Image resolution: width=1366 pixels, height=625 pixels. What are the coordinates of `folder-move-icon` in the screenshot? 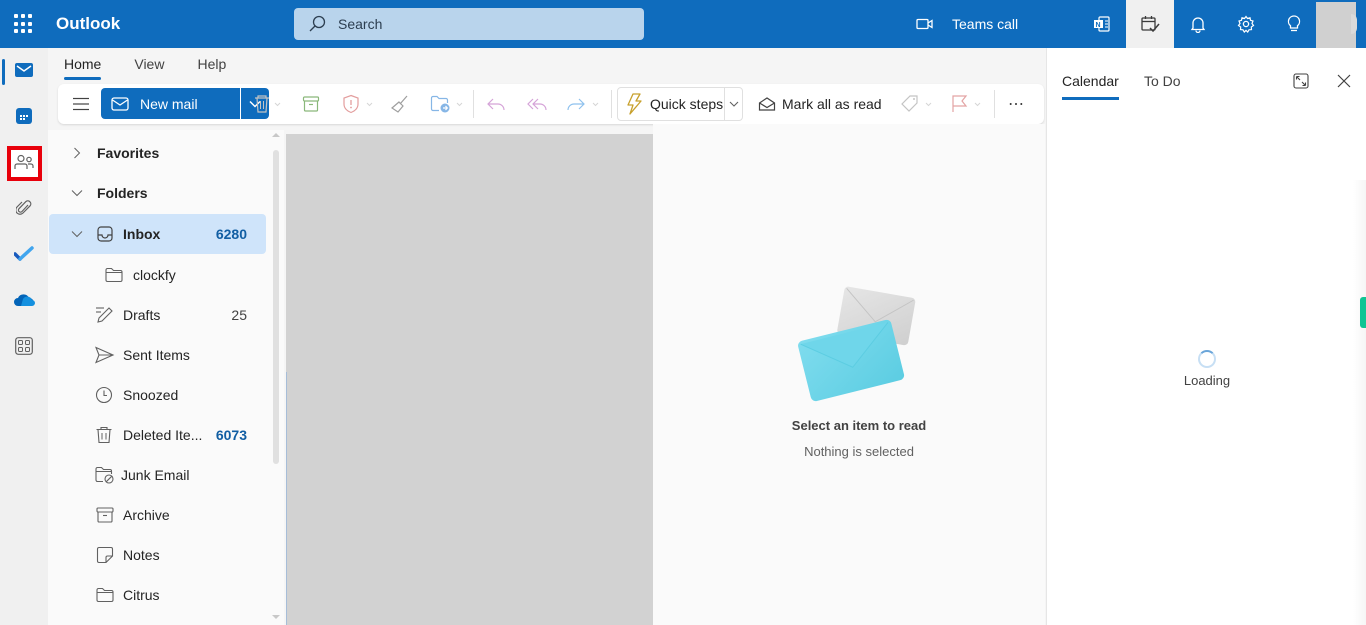 It's located at (446, 104).